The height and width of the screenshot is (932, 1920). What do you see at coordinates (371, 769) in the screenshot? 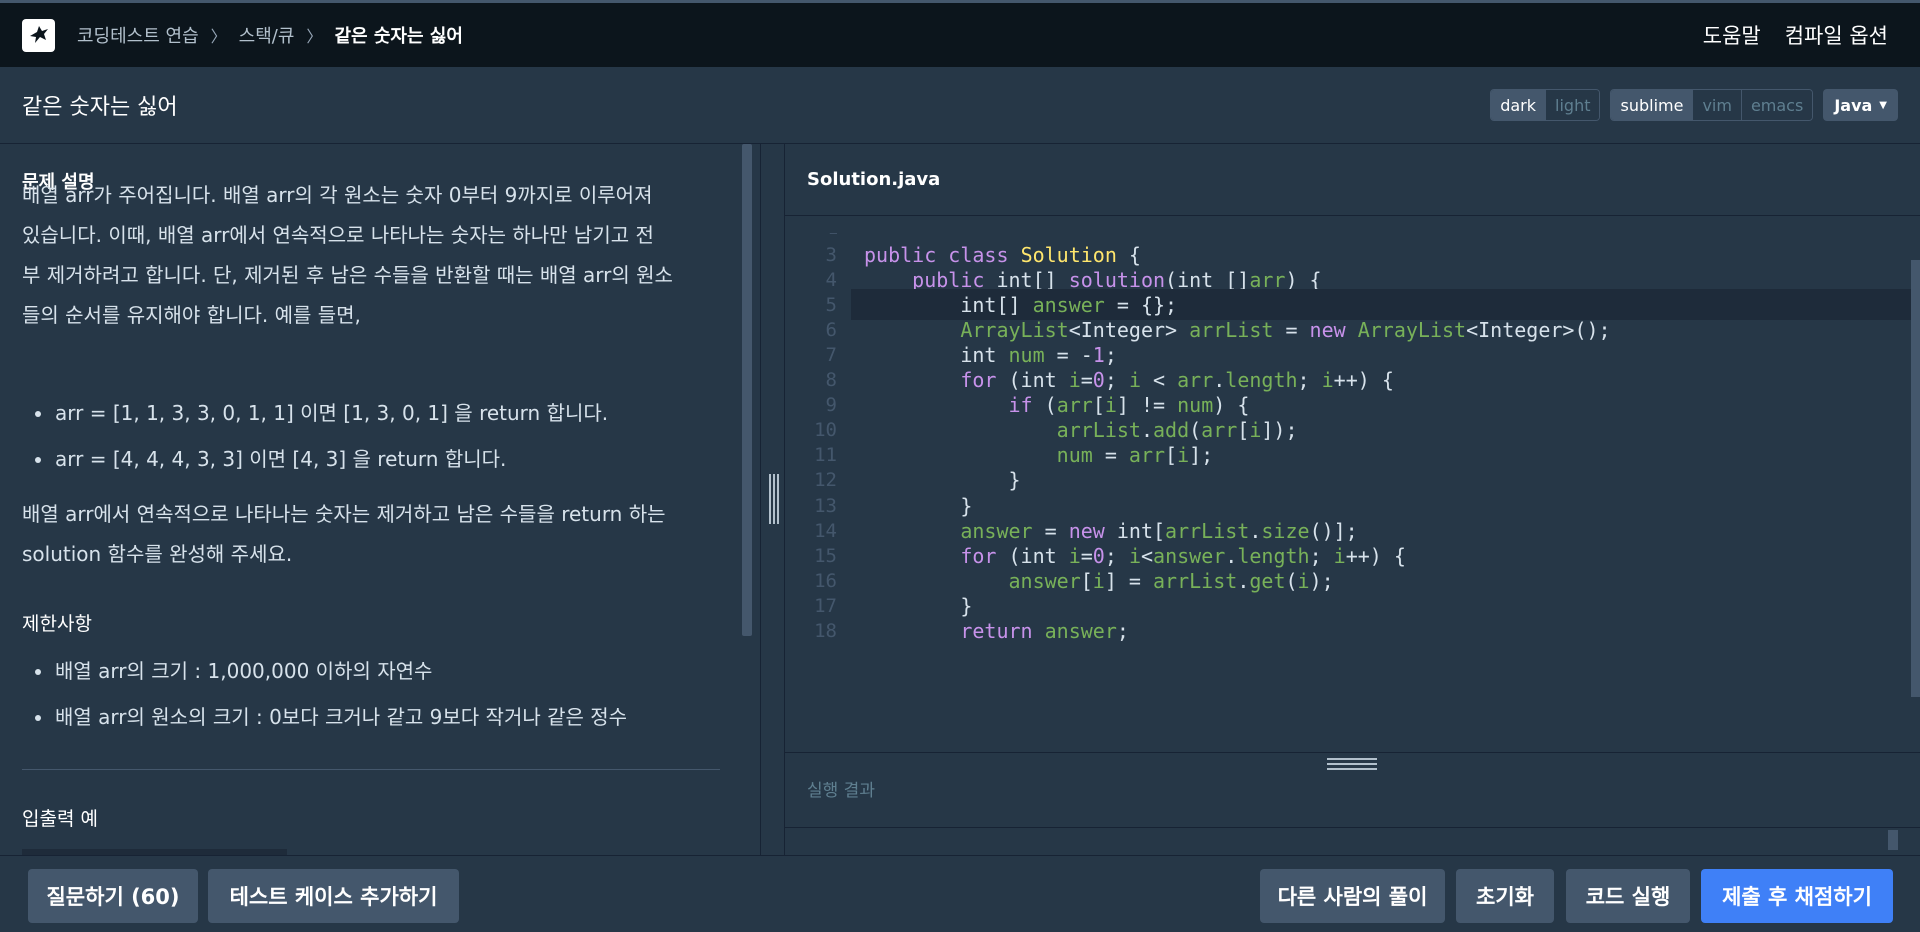
I see `section-divider` at bounding box center [371, 769].